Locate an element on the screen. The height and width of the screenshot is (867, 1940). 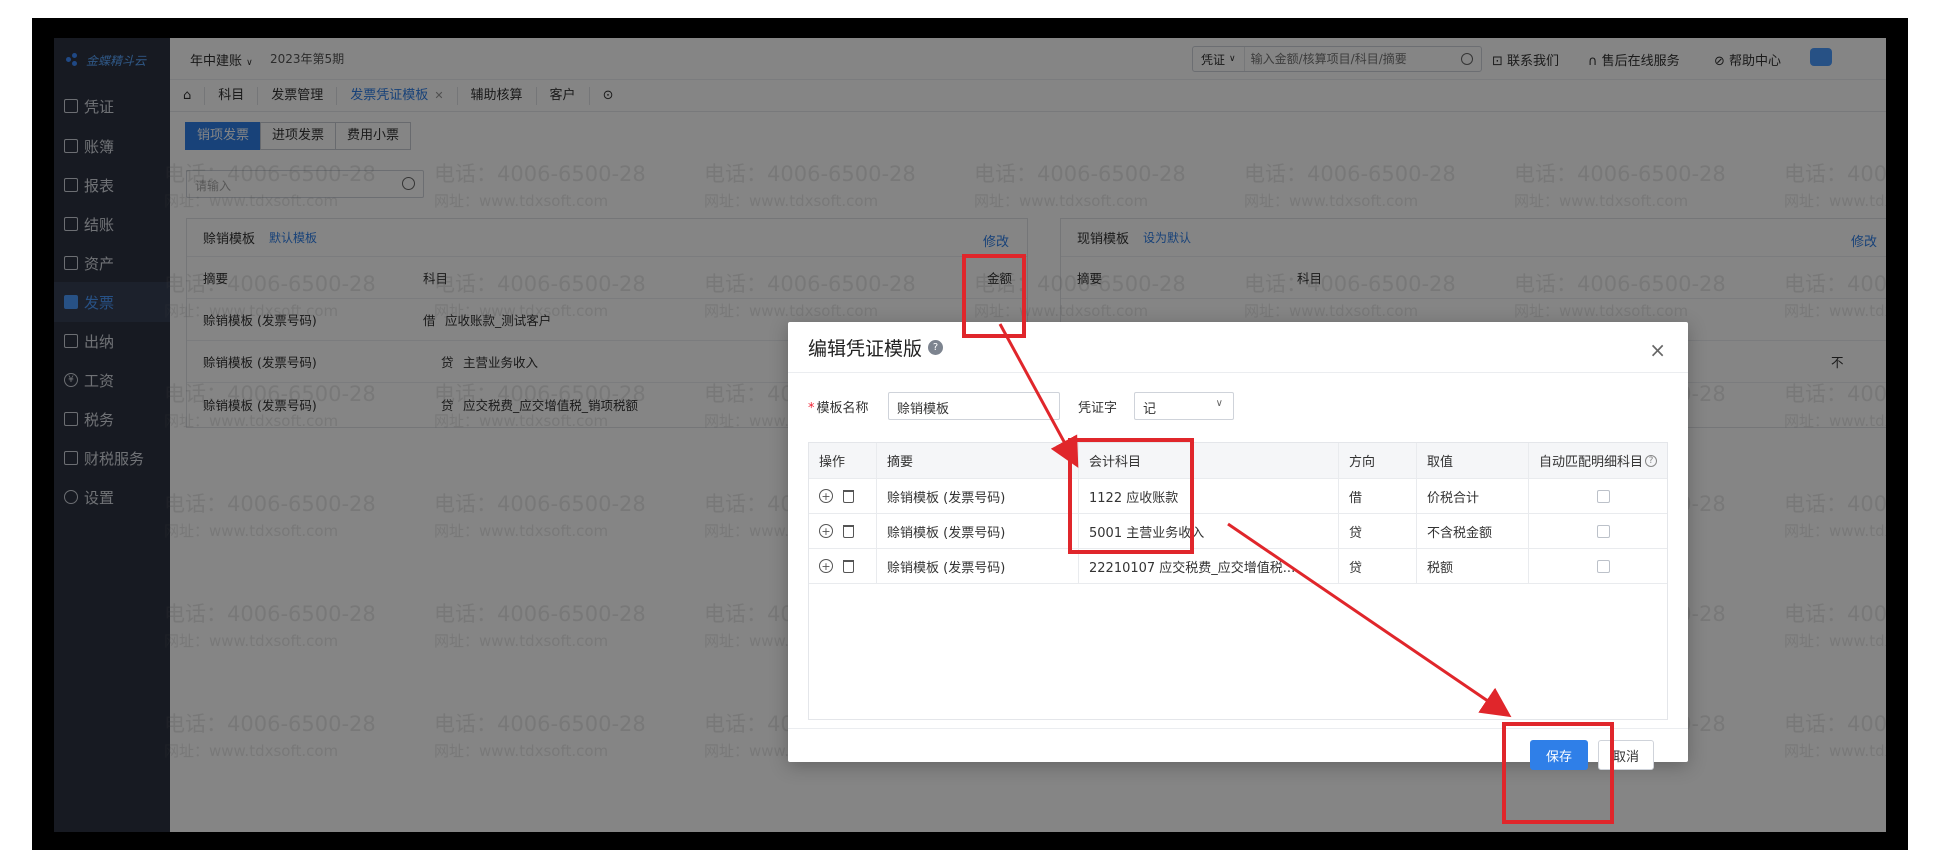
entry-table-header: 操作 摘要 会计科目 方向 取值 自动匹配明细科目? is located at coordinates (1238, 461).